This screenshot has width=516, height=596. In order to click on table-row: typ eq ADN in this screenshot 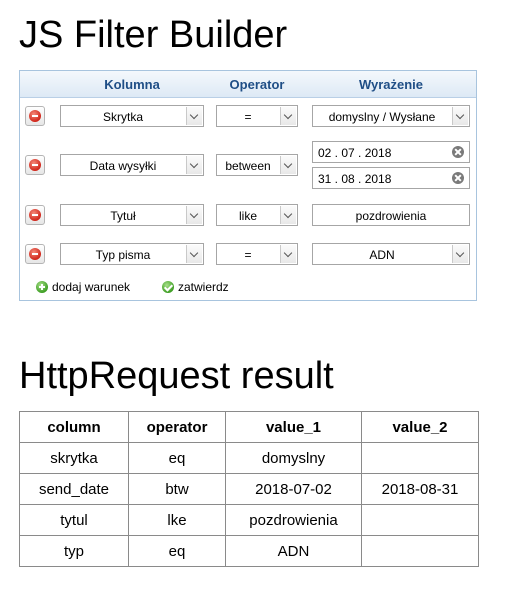, I will do `click(249, 551)`.